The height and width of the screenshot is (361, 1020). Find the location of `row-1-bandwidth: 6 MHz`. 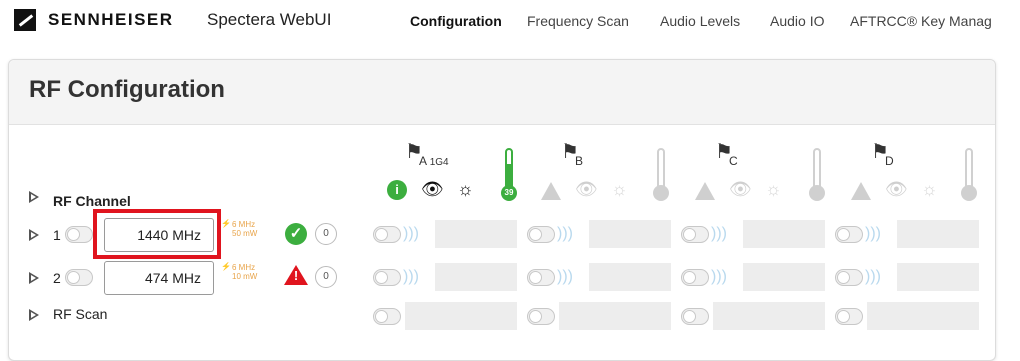

row-1-bandwidth: 6 MHz is located at coordinates (244, 224).